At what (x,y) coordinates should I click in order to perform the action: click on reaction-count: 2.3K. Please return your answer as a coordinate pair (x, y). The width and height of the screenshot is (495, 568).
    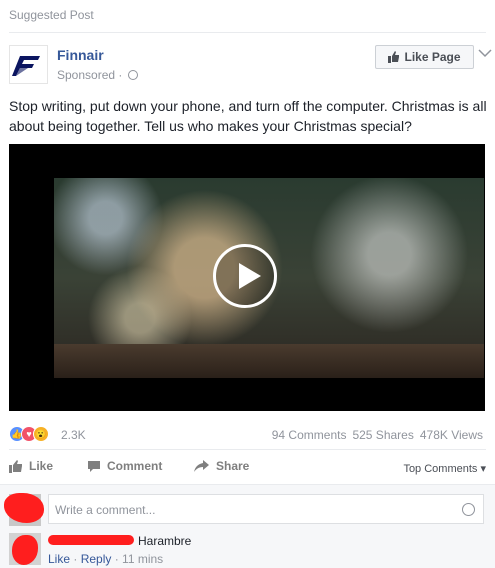
    Looking at the image, I should click on (73, 435).